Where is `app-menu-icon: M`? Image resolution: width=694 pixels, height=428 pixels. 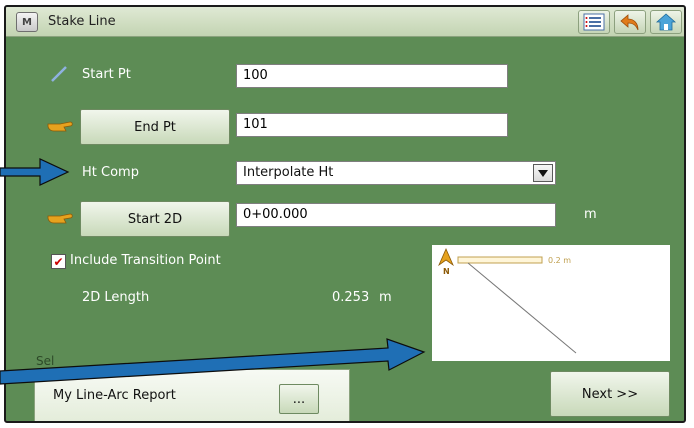
app-menu-icon: M is located at coordinates (27, 22).